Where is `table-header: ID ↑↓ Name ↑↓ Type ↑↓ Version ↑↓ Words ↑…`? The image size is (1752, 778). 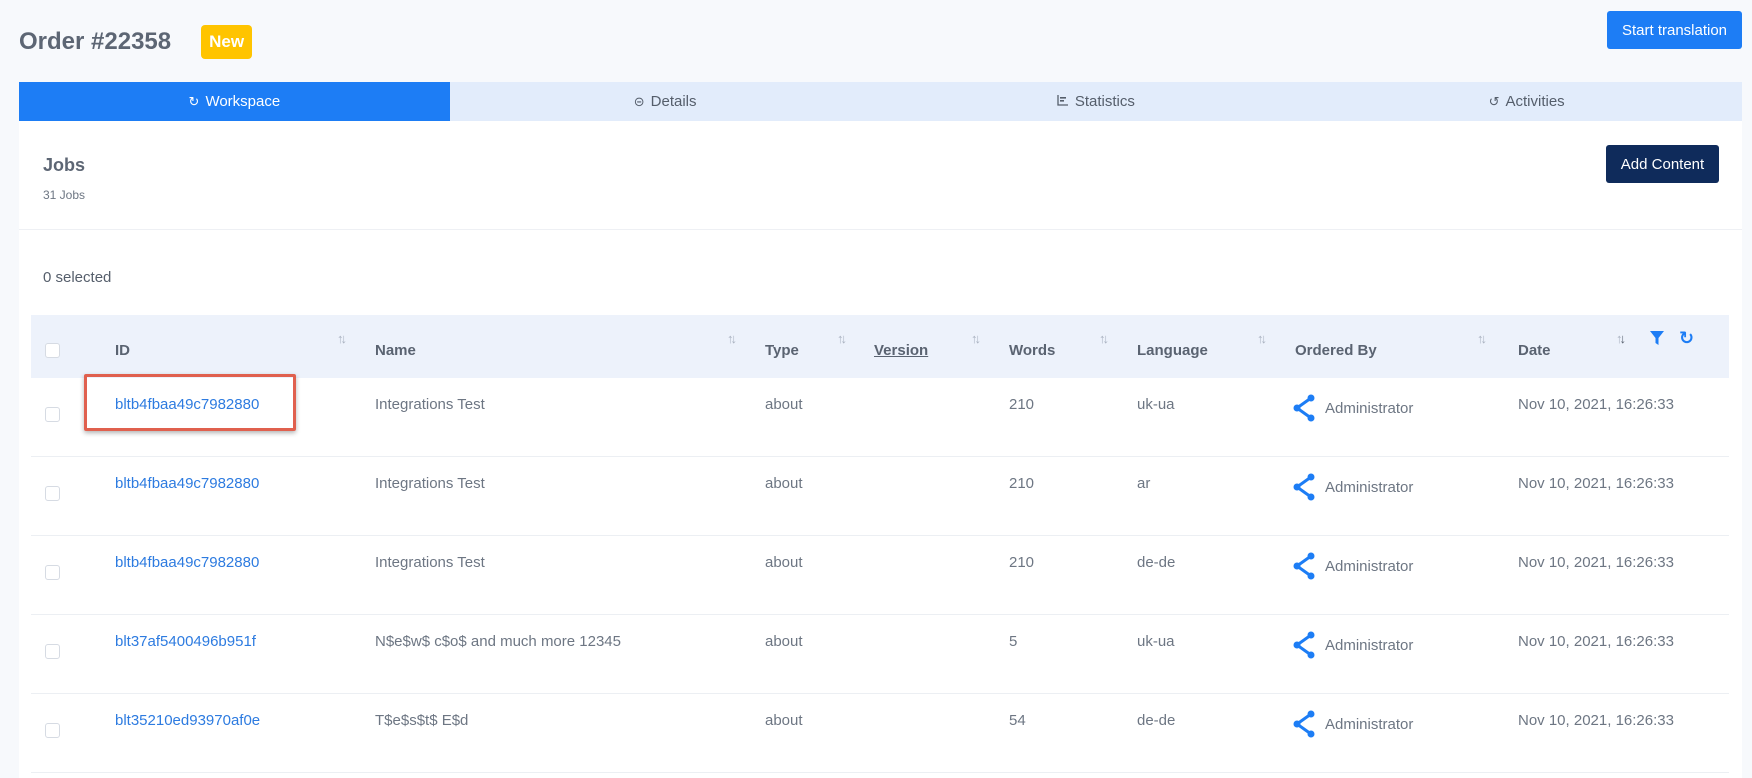 table-header: ID ↑↓ Name ↑↓ Type ↑↓ Version ↑↓ Words ↑… is located at coordinates (880, 346).